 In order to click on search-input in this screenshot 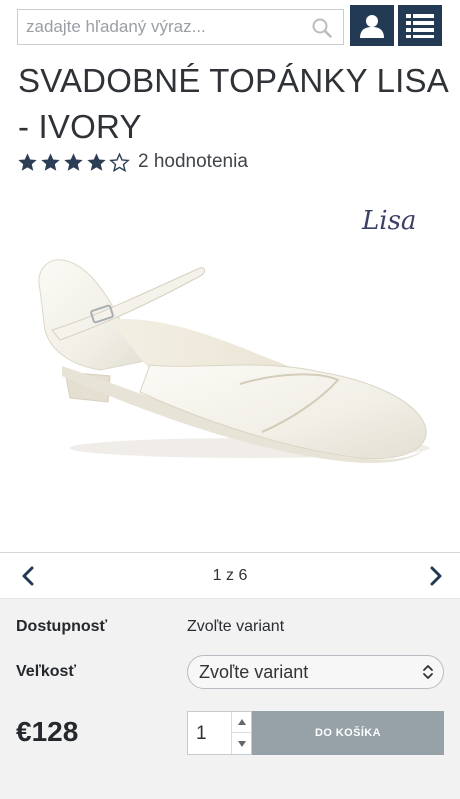, I will do `click(163, 27)`.